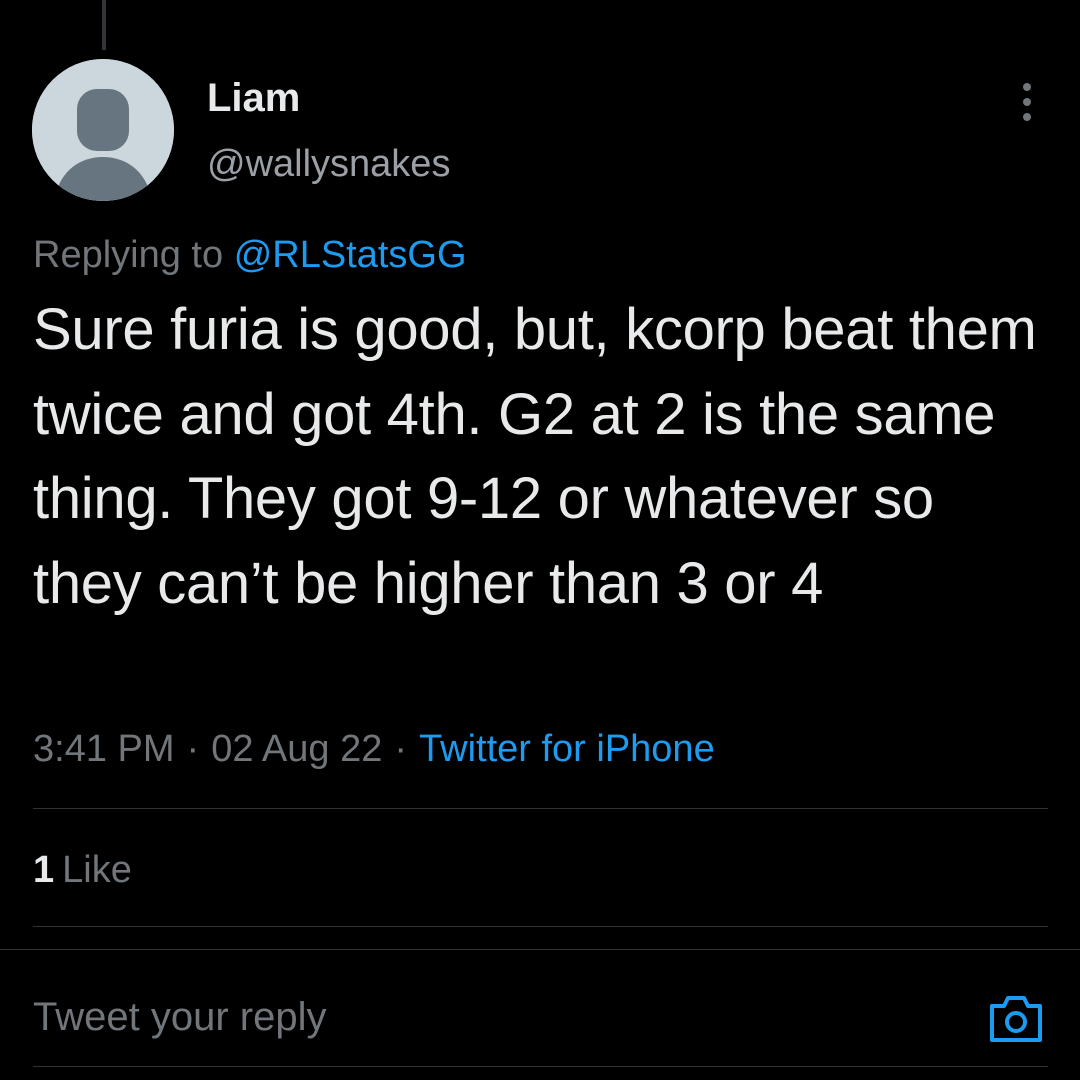 The width and height of the screenshot is (1080, 1080). I want to click on more-vertical-icon, so click(1027, 102).